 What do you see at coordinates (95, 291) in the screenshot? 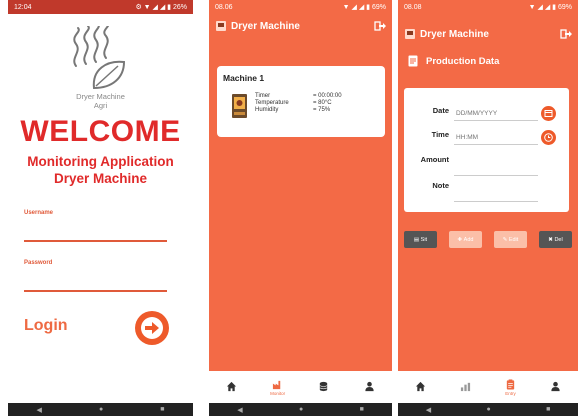
I see `password-field` at bounding box center [95, 291].